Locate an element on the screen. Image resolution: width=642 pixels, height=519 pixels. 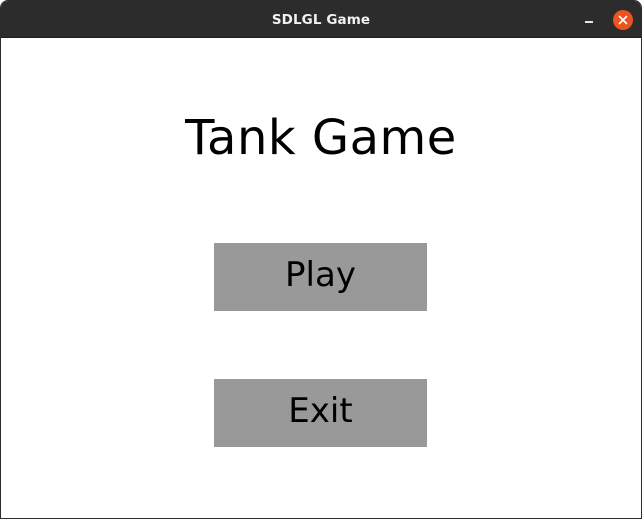
window-title: SDLGL Game is located at coordinates (321, 20).